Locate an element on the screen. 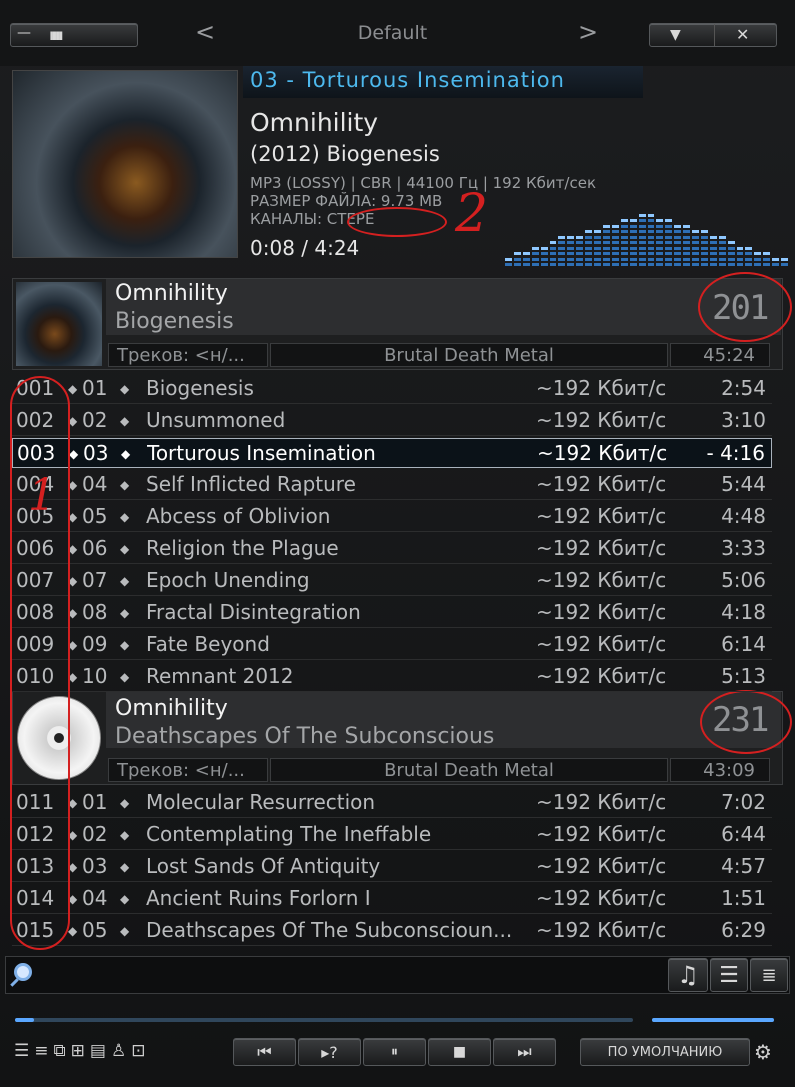 Image resolution: width=795 pixels, height=1087 pixels. track-row: 010 ◆ 10 ◆ Remnant 2012 ~192 Кбит/с 5:13 is located at coordinates (392, 677).